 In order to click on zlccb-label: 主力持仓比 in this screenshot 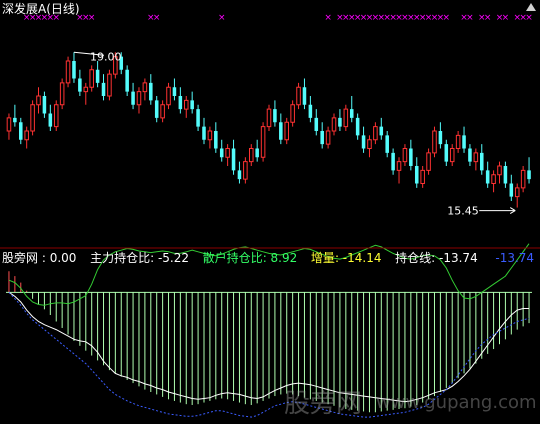, I will do `click(120, 258)`.